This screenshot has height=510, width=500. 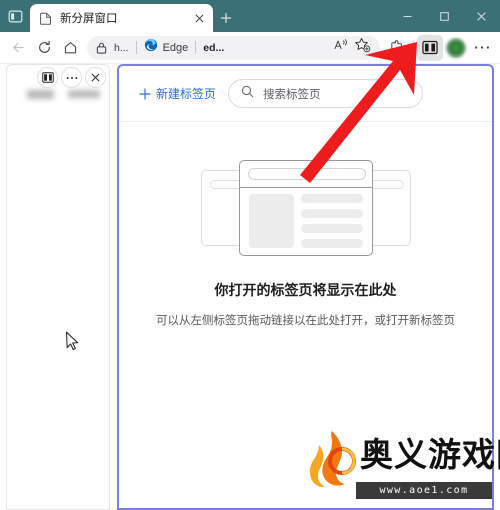 What do you see at coordinates (186, 94) in the screenshot?
I see `new-tab-link-label: 新建标签页` at bounding box center [186, 94].